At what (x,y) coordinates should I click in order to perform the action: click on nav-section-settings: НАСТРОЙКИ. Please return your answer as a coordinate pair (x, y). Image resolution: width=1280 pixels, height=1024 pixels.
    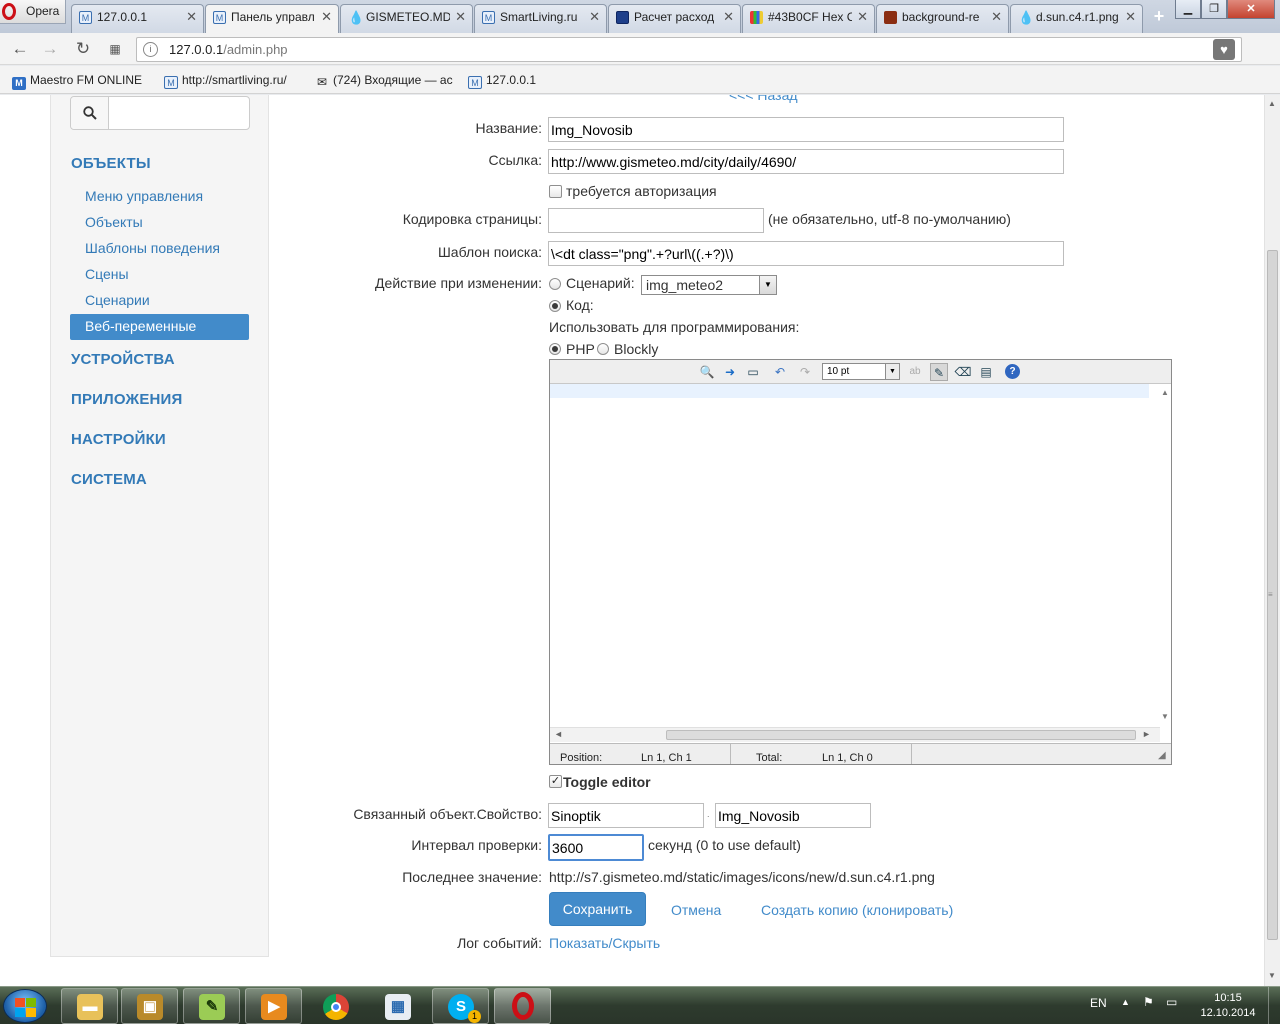
    Looking at the image, I should click on (118, 439).